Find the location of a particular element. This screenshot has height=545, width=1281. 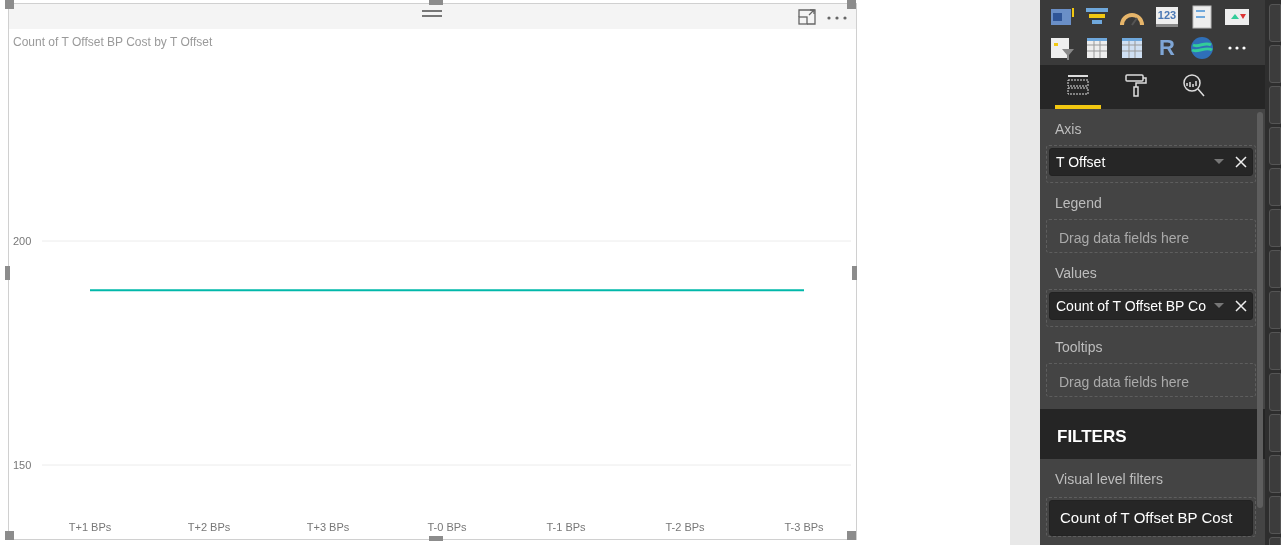

format-icon is located at coordinates (1136, 85).